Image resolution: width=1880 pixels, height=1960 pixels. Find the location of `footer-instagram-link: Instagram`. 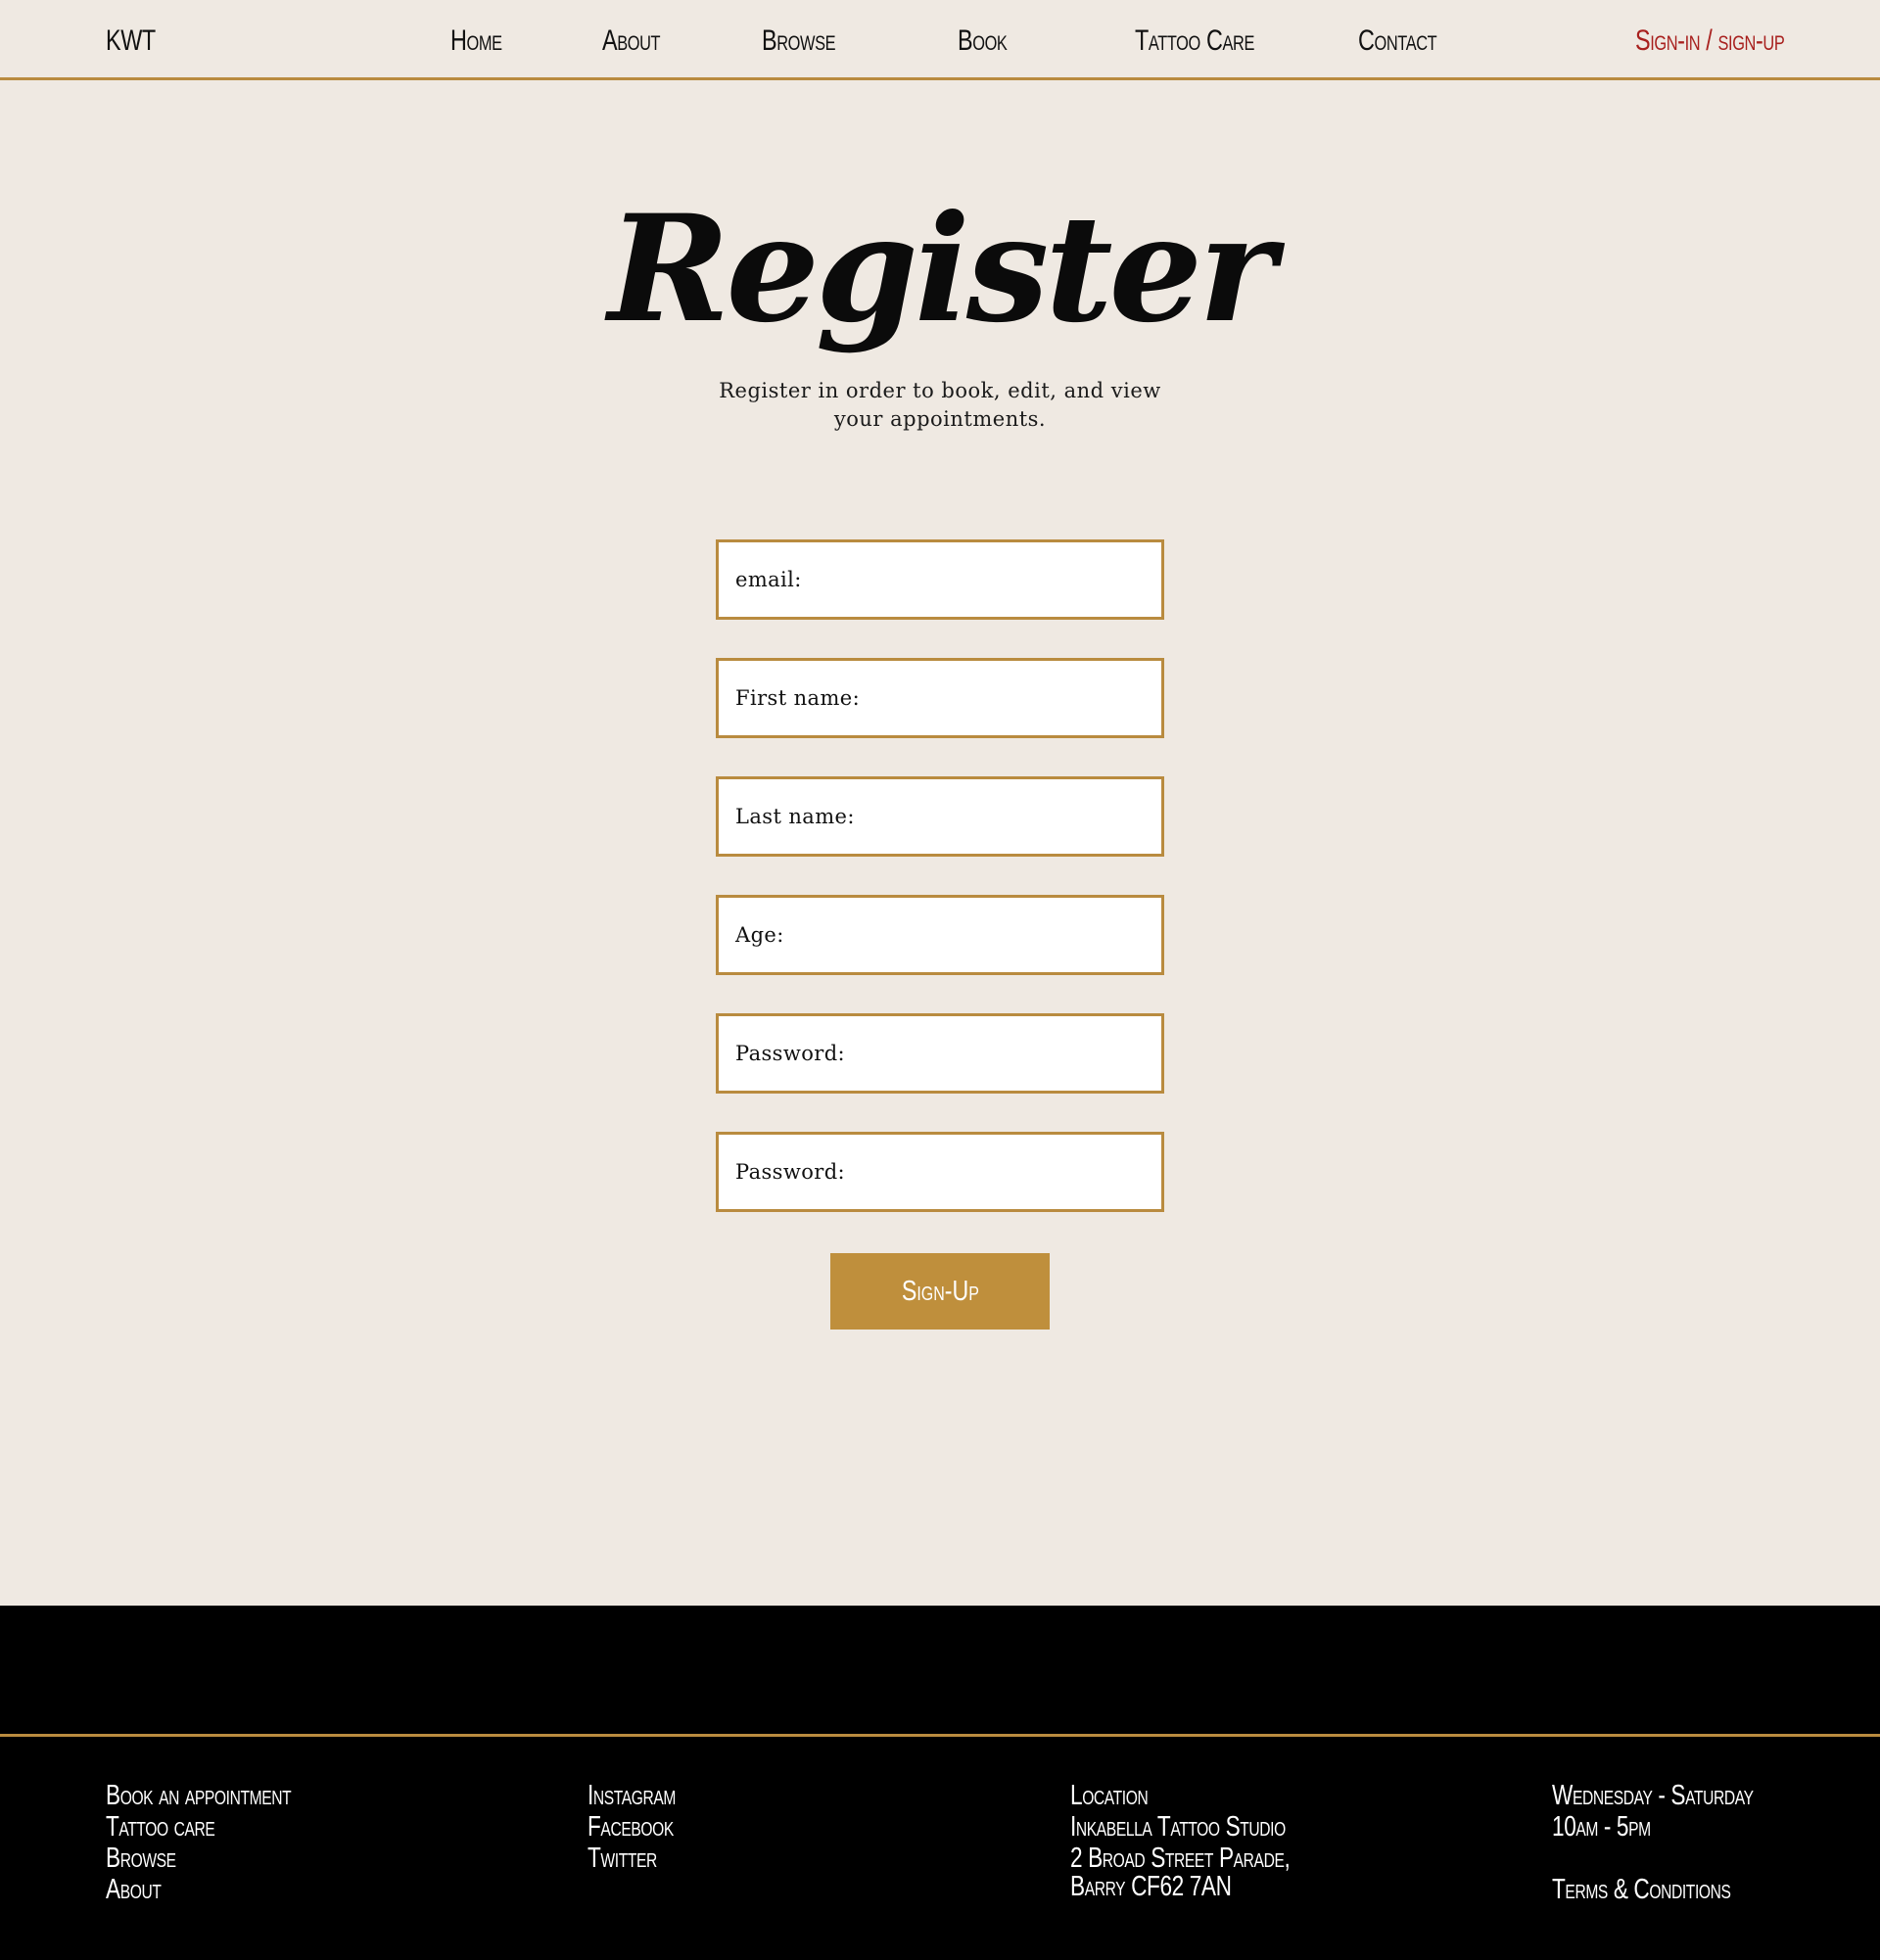

footer-instagram-link: Instagram is located at coordinates (632, 1795).